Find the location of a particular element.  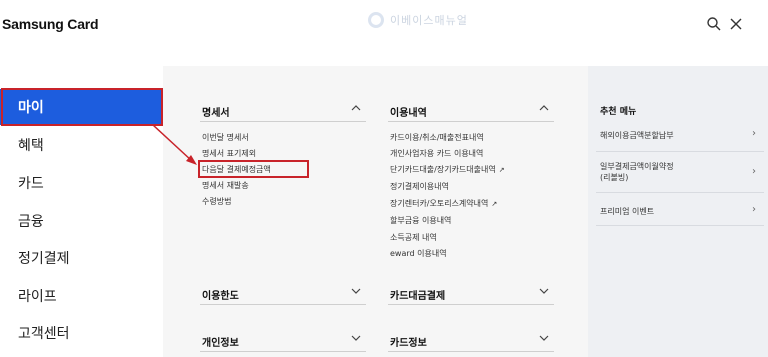

link-eward-usage: eward 이용내역 is located at coordinates (418, 253).